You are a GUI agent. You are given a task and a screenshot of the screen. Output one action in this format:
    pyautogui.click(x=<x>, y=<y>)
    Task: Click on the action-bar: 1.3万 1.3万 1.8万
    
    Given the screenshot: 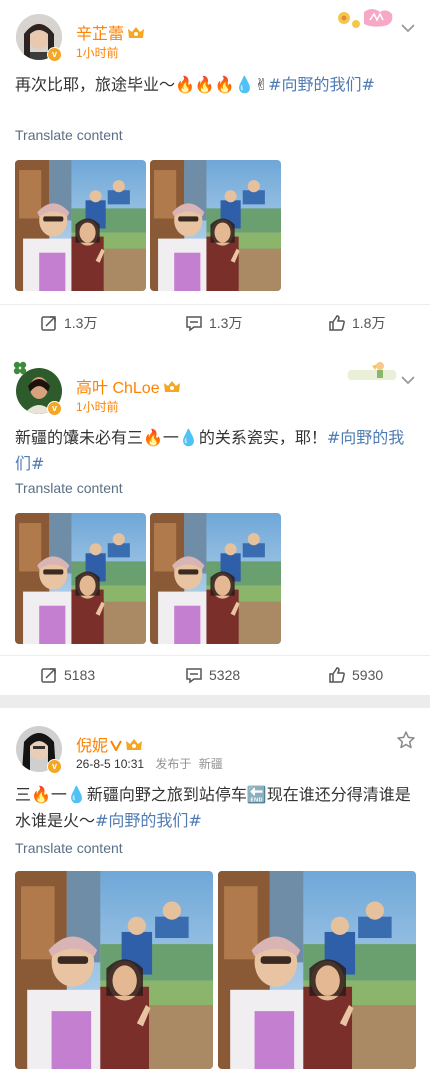 What is the action you would take?
    pyautogui.click(x=215, y=323)
    